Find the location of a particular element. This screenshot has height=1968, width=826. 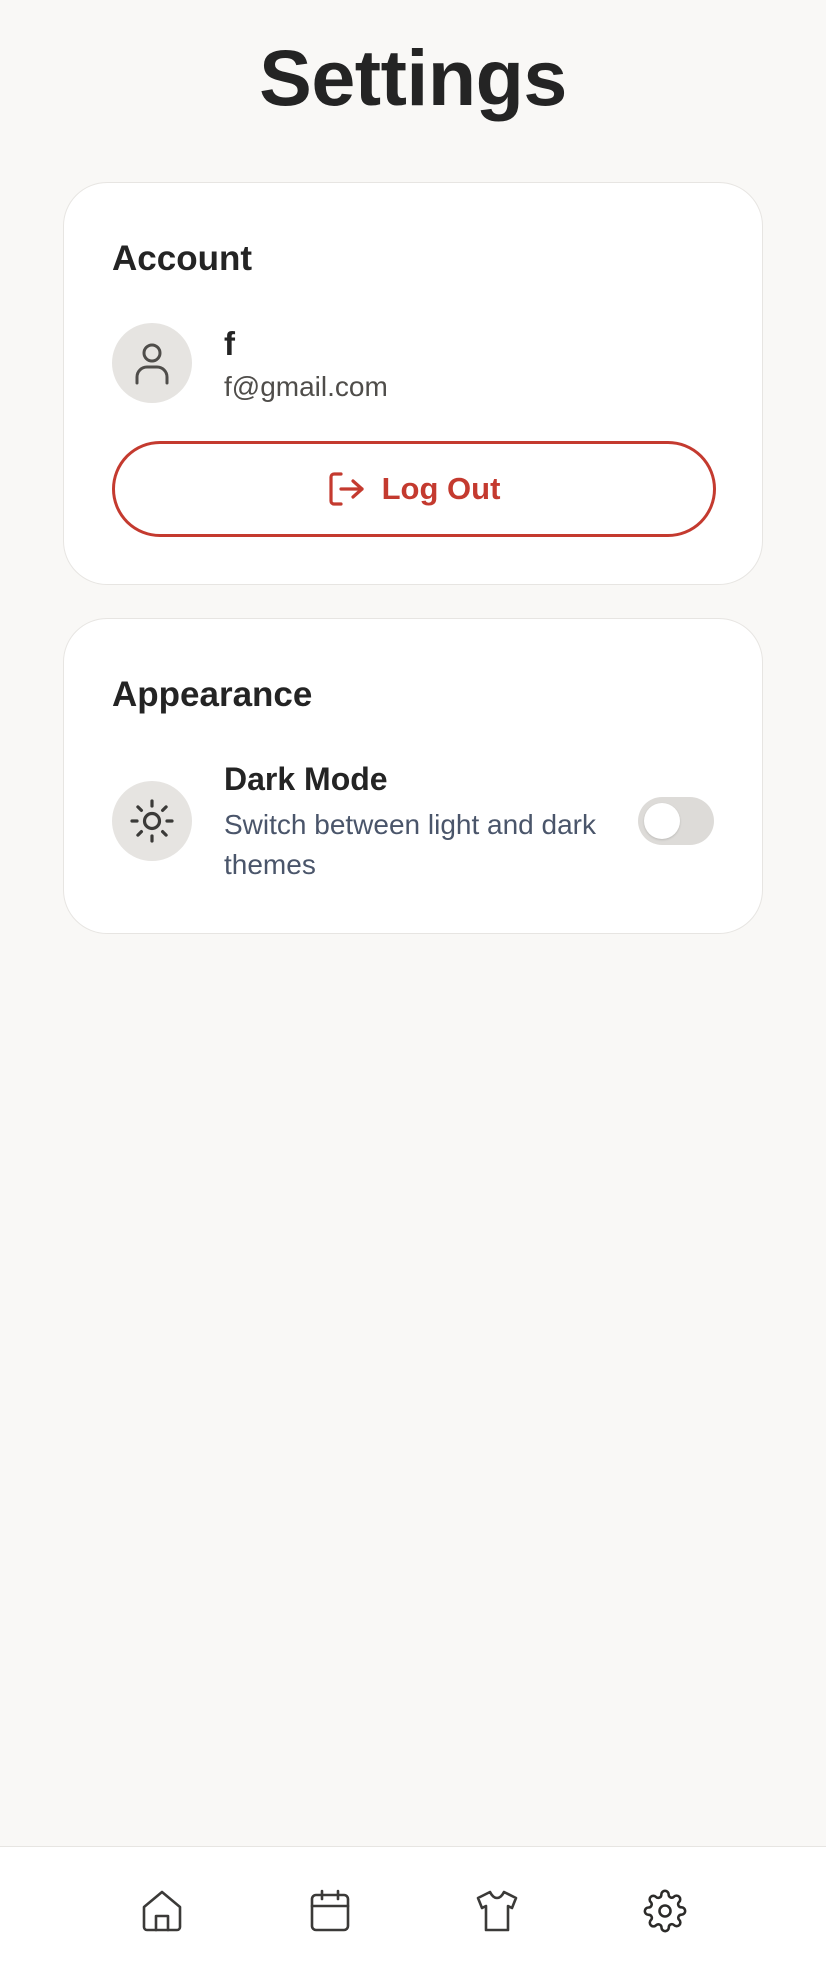

bottom-nav is located at coordinates (413, 1907).